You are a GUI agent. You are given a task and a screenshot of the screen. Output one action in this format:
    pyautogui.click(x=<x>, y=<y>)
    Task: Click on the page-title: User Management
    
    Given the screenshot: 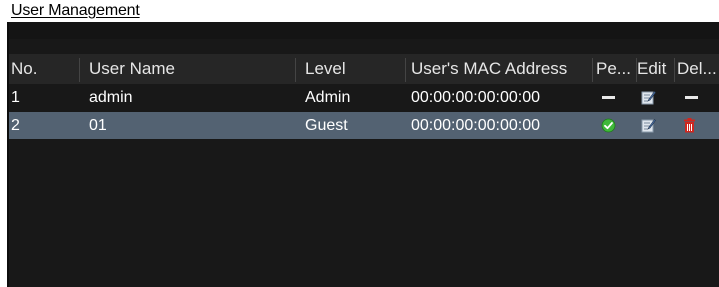 What is the action you would take?
    pyautogui.click(x=75, y=10)
    